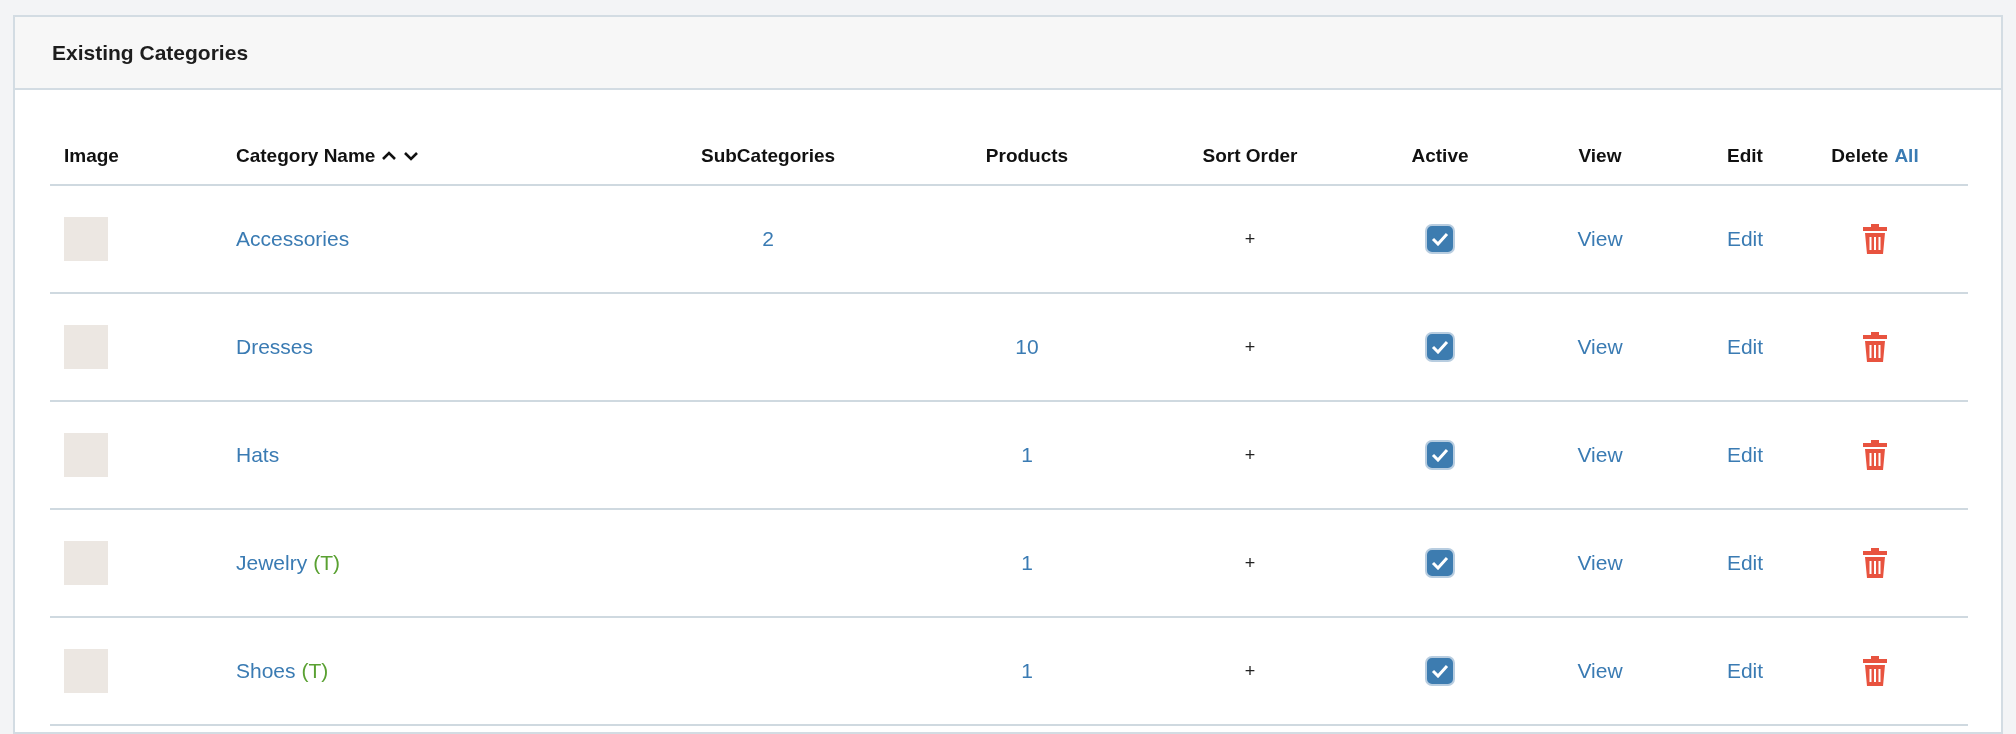  Describe the element at coordinates (293, 239) in the screenshot. I see `category-link: Accessories` at that location.